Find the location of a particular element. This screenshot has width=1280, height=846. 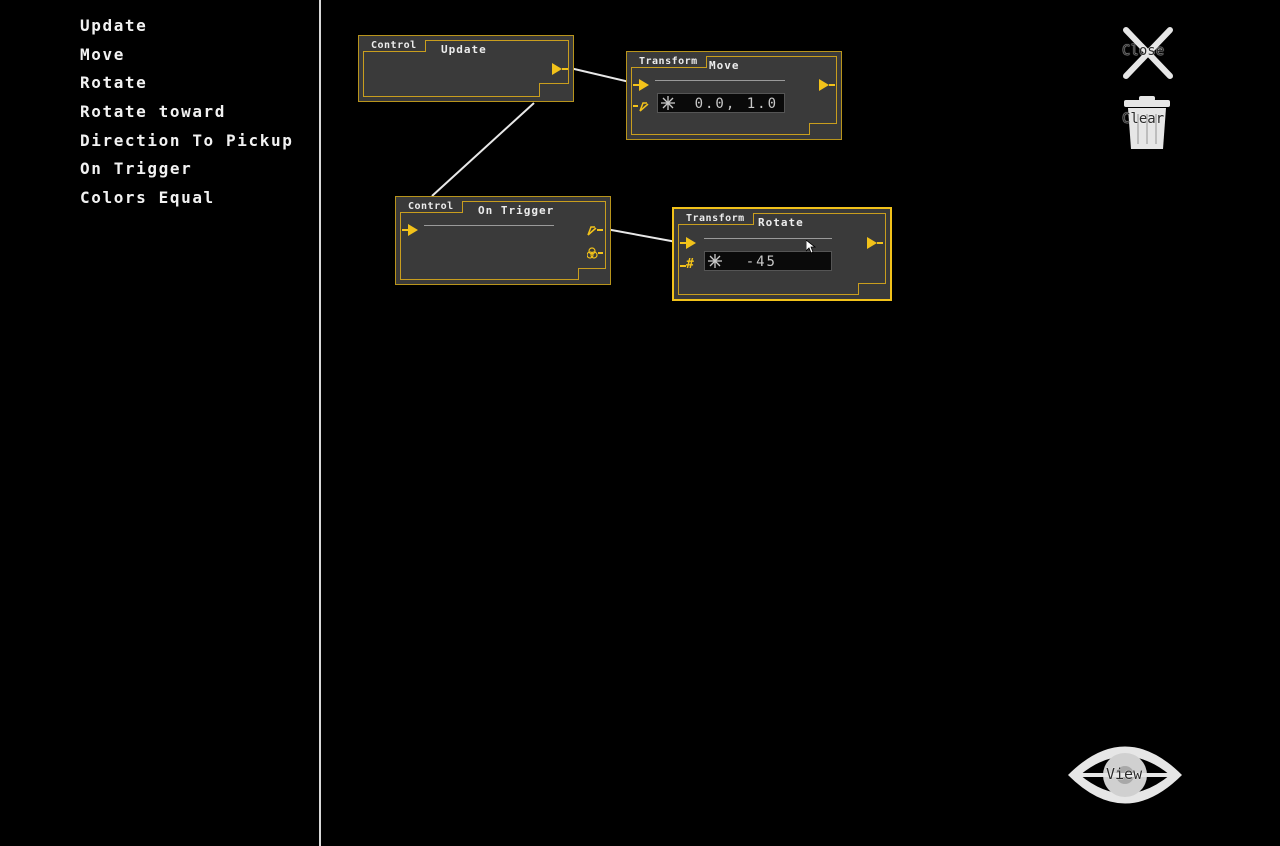

view-button: View is located at coordinates (1125, 775).